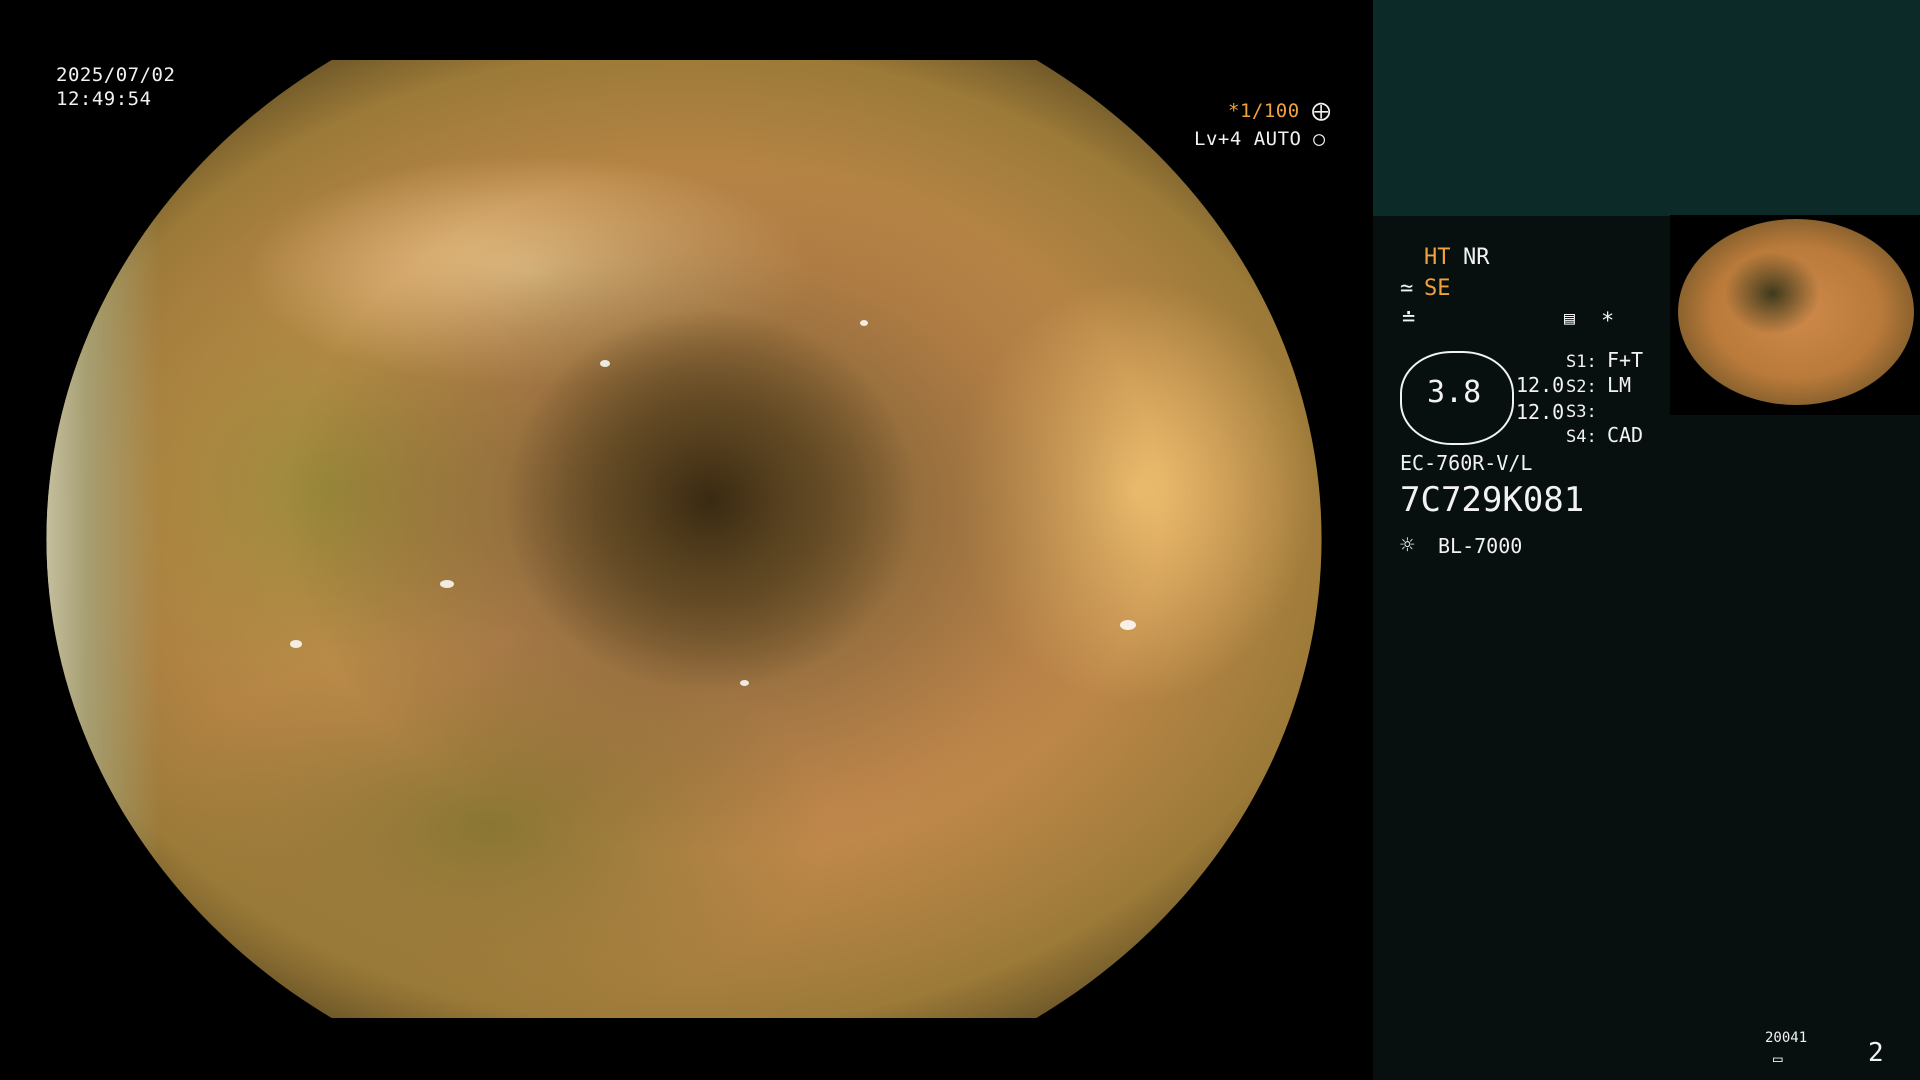 This screenshot has height=1080, width=1920. What do you see at coordinates (1581, 437) in the screenshot?
I see `s4-key: S4:` at bounding box center [1581, 437].